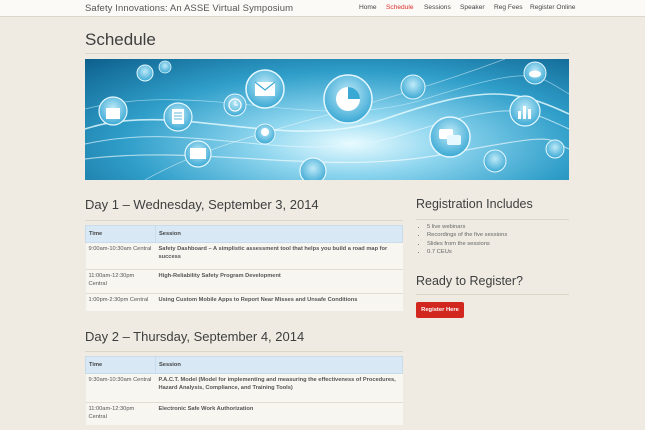 This screenshot has height=430, width=645. Describe the element at coordinates (198, 154) in the screenshot. I see `tv-icon` at that location.